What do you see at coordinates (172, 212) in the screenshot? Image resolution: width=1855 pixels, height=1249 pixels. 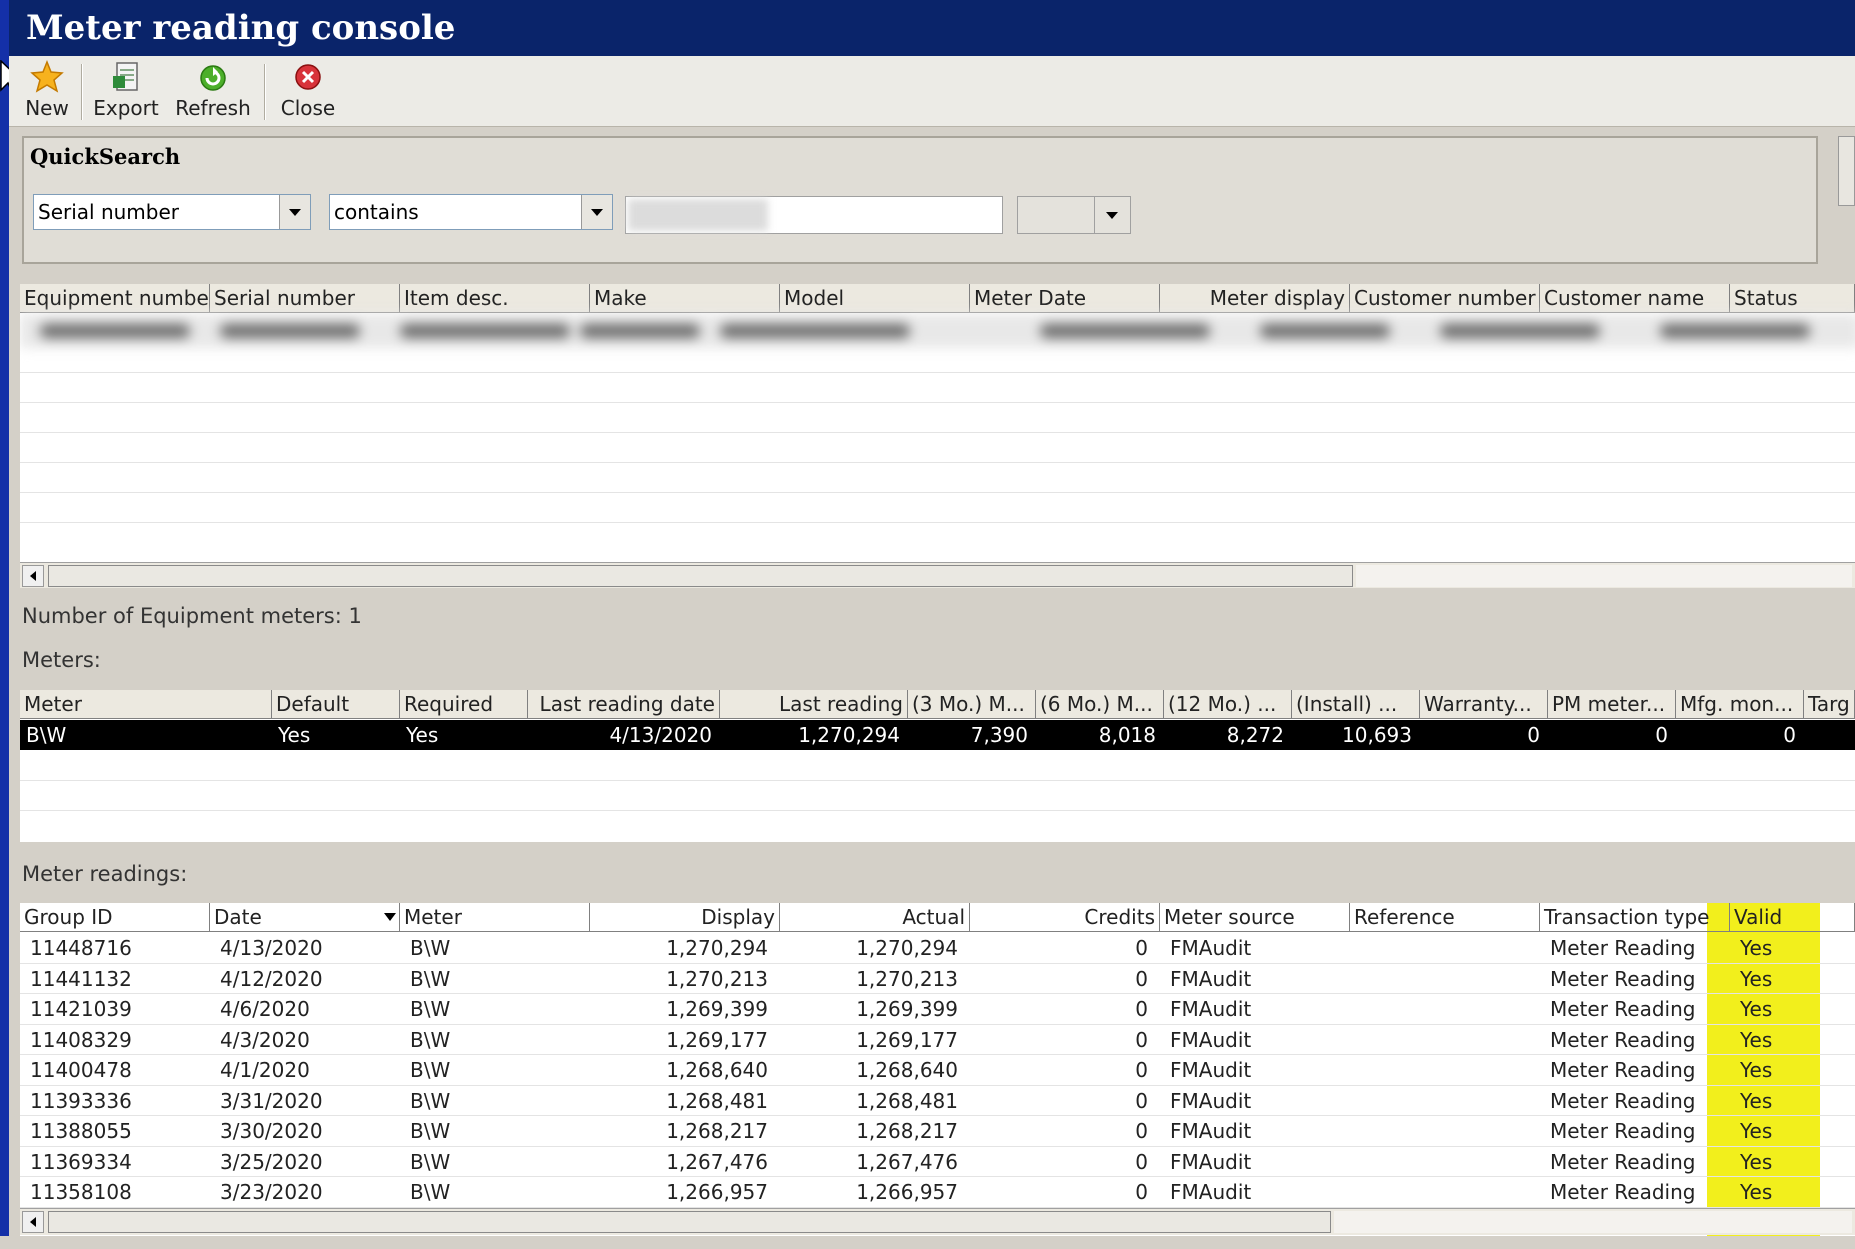 I see `search-field-select: Serial number` at bounding box center [172, 212].